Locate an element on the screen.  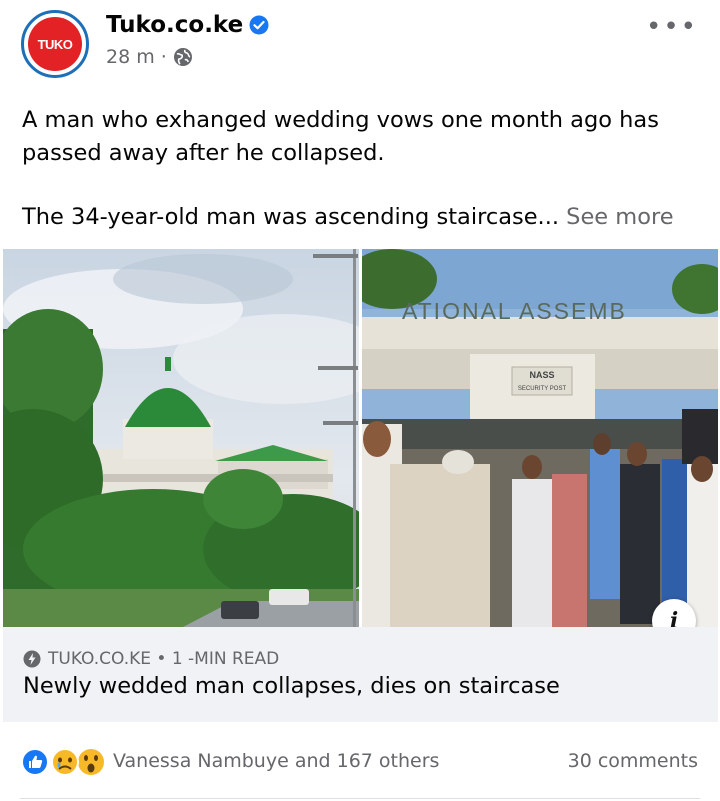
link-source-row: TUKO.CO.KE • 1 -MIN READ is located at coordinates (151, 659).